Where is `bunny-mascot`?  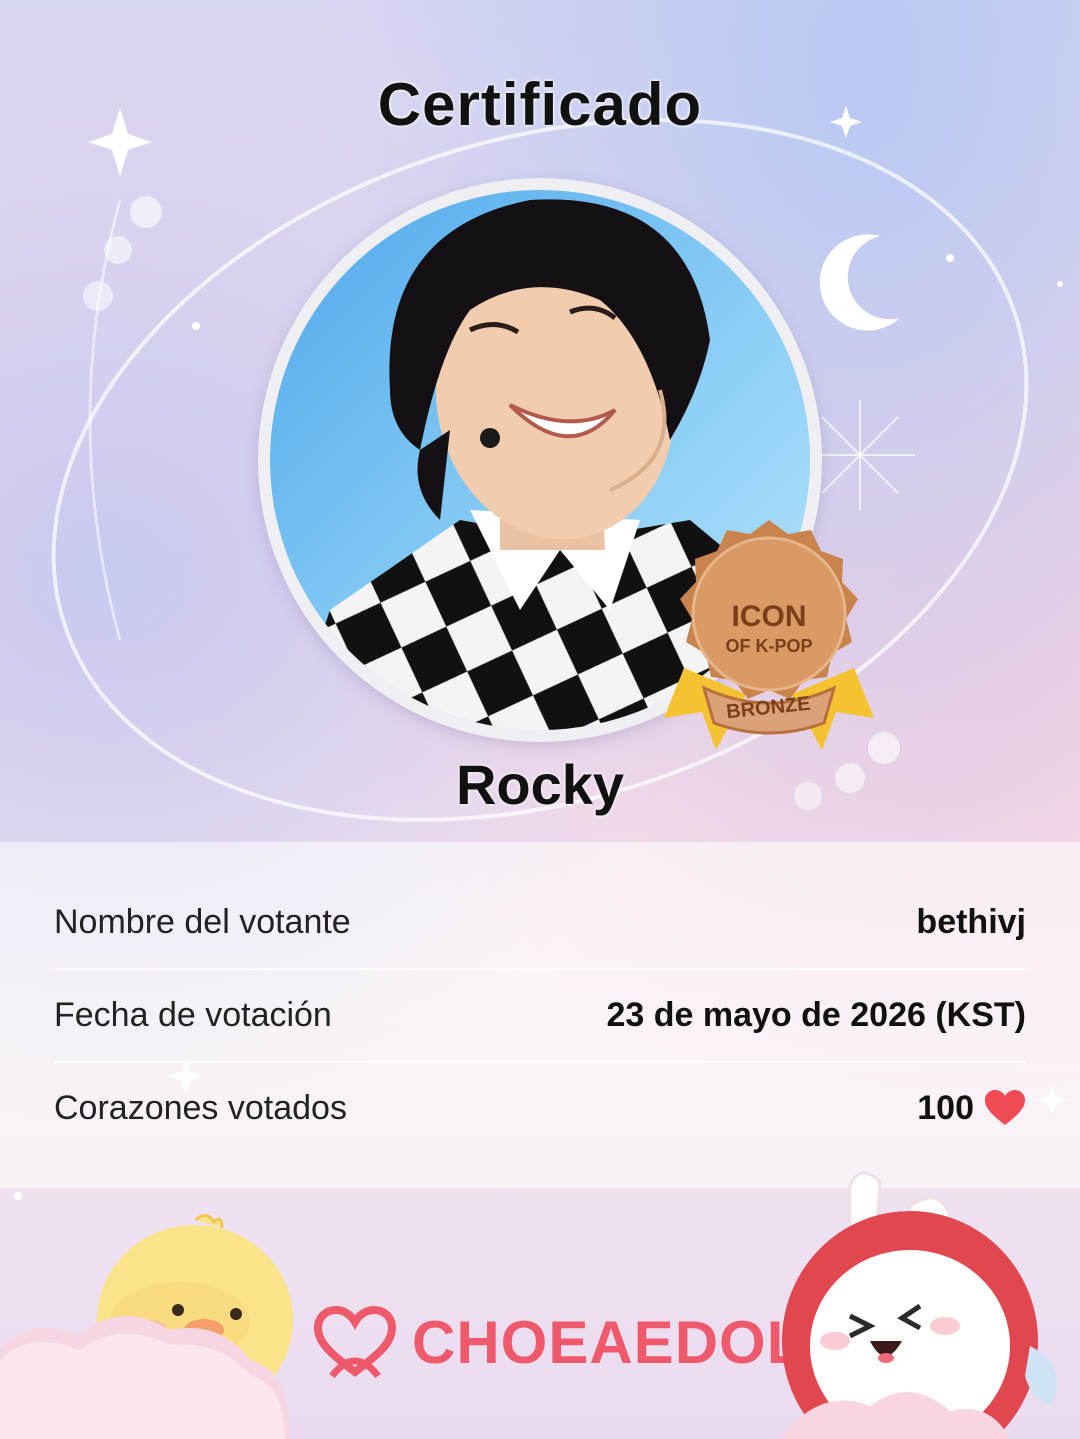 bunny-mascot is located at coordinates (918, 1305).